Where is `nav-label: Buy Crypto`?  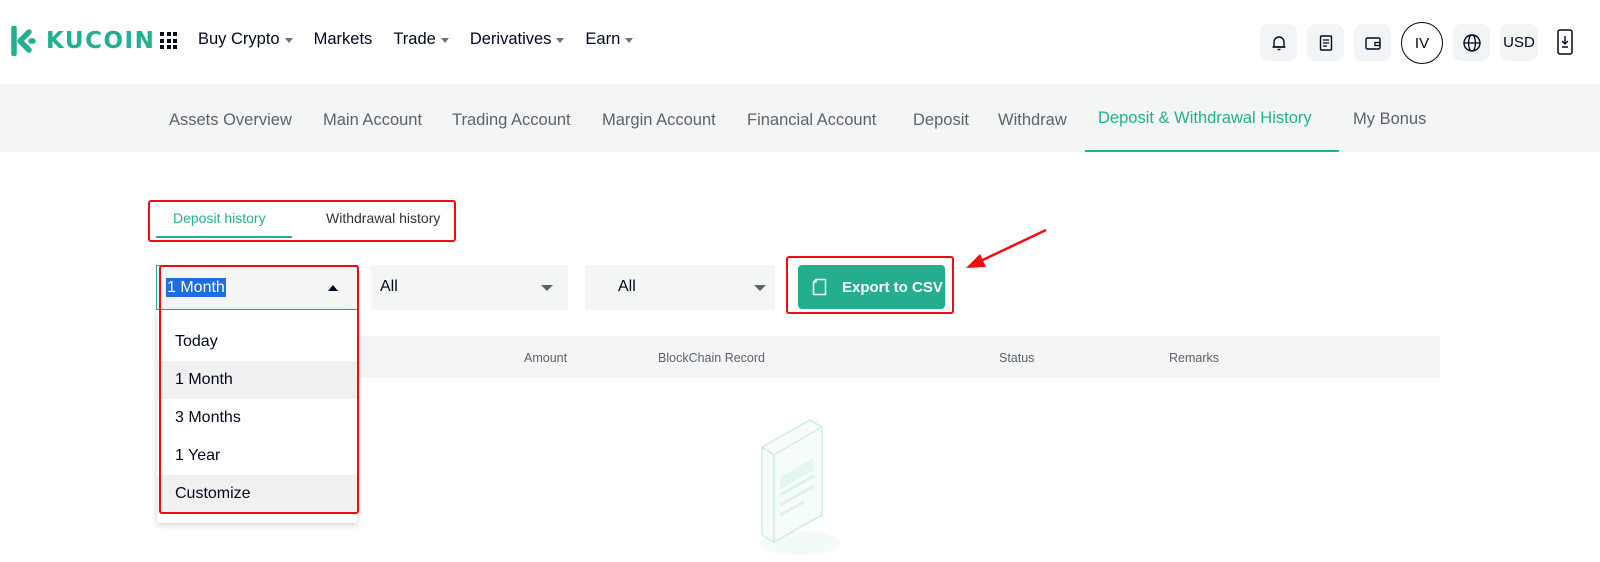
nav-label: Buy Crypto is located at coordinates (239, 39).